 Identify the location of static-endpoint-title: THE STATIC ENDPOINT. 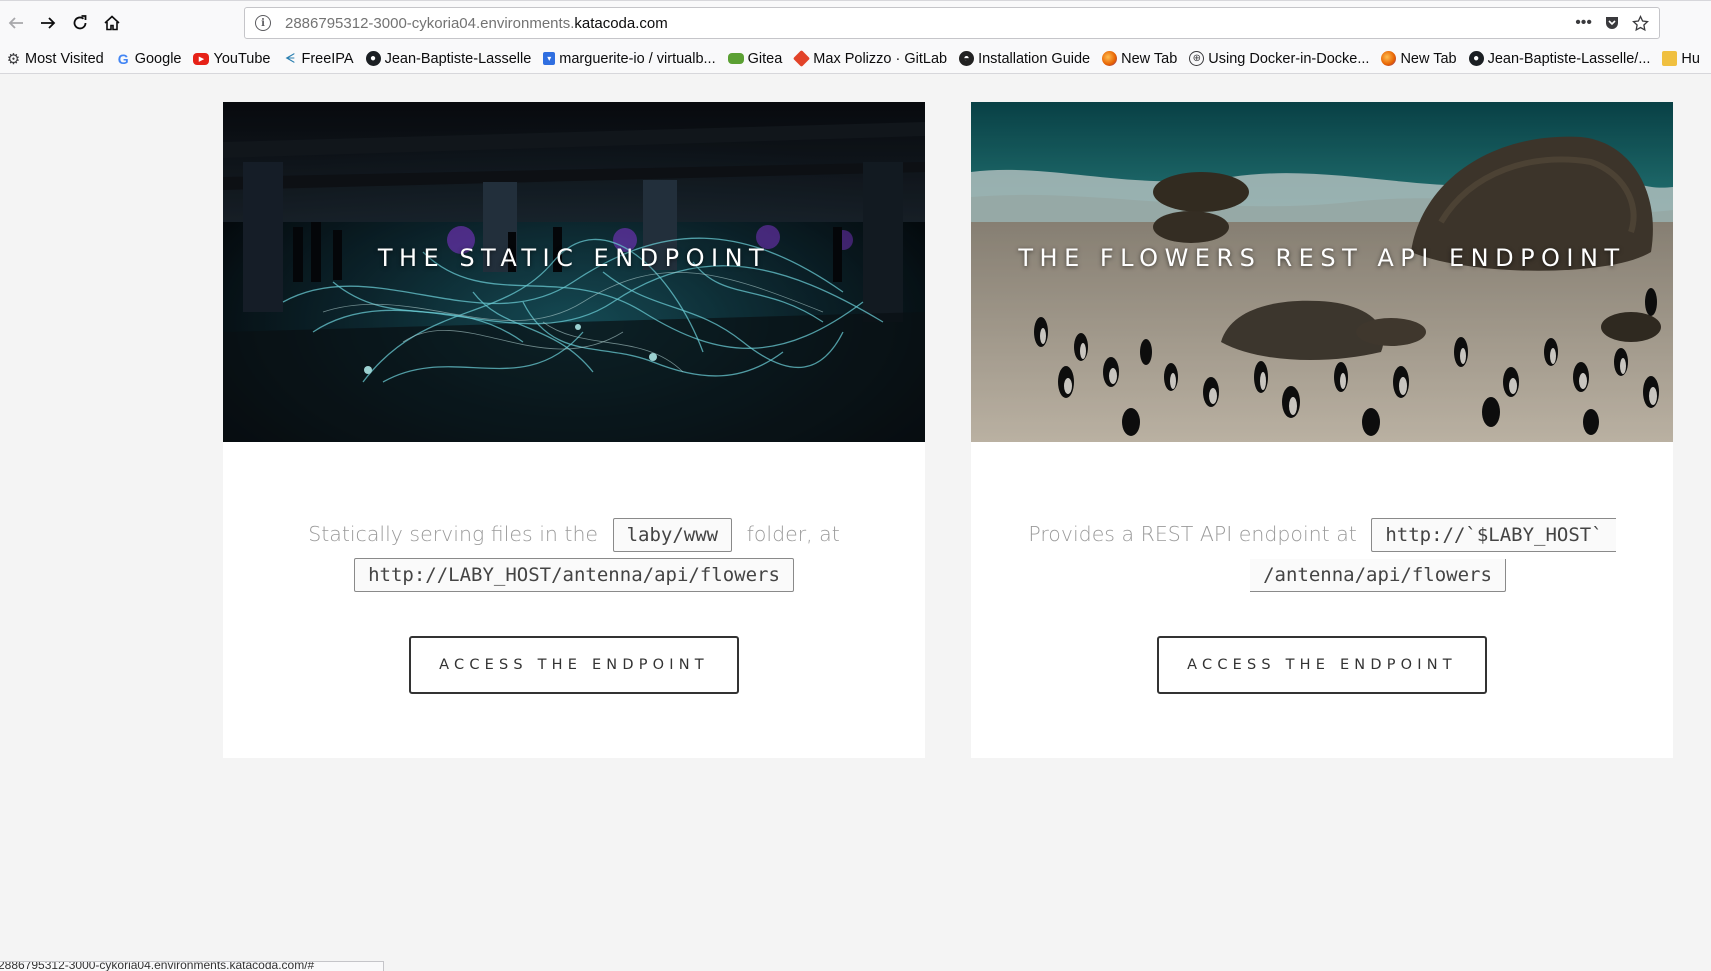
(574, 257).